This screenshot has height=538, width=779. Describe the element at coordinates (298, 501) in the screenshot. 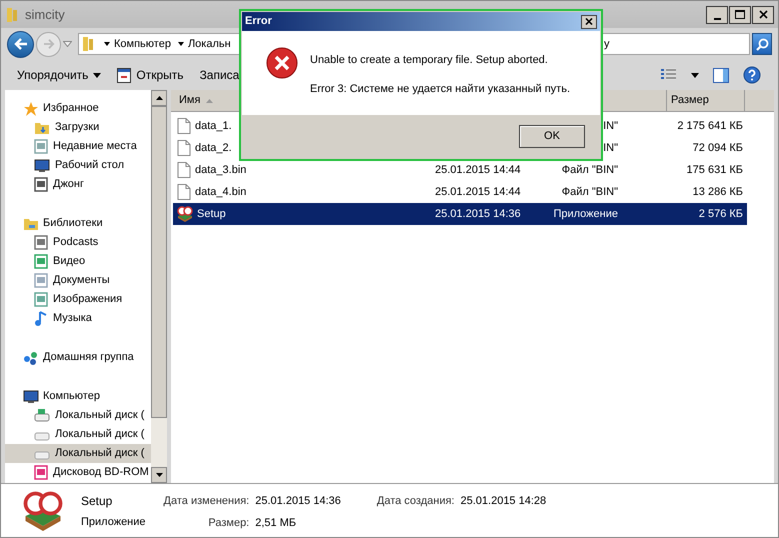

I see `details-value: 25.01.2015 14:36` at that location.